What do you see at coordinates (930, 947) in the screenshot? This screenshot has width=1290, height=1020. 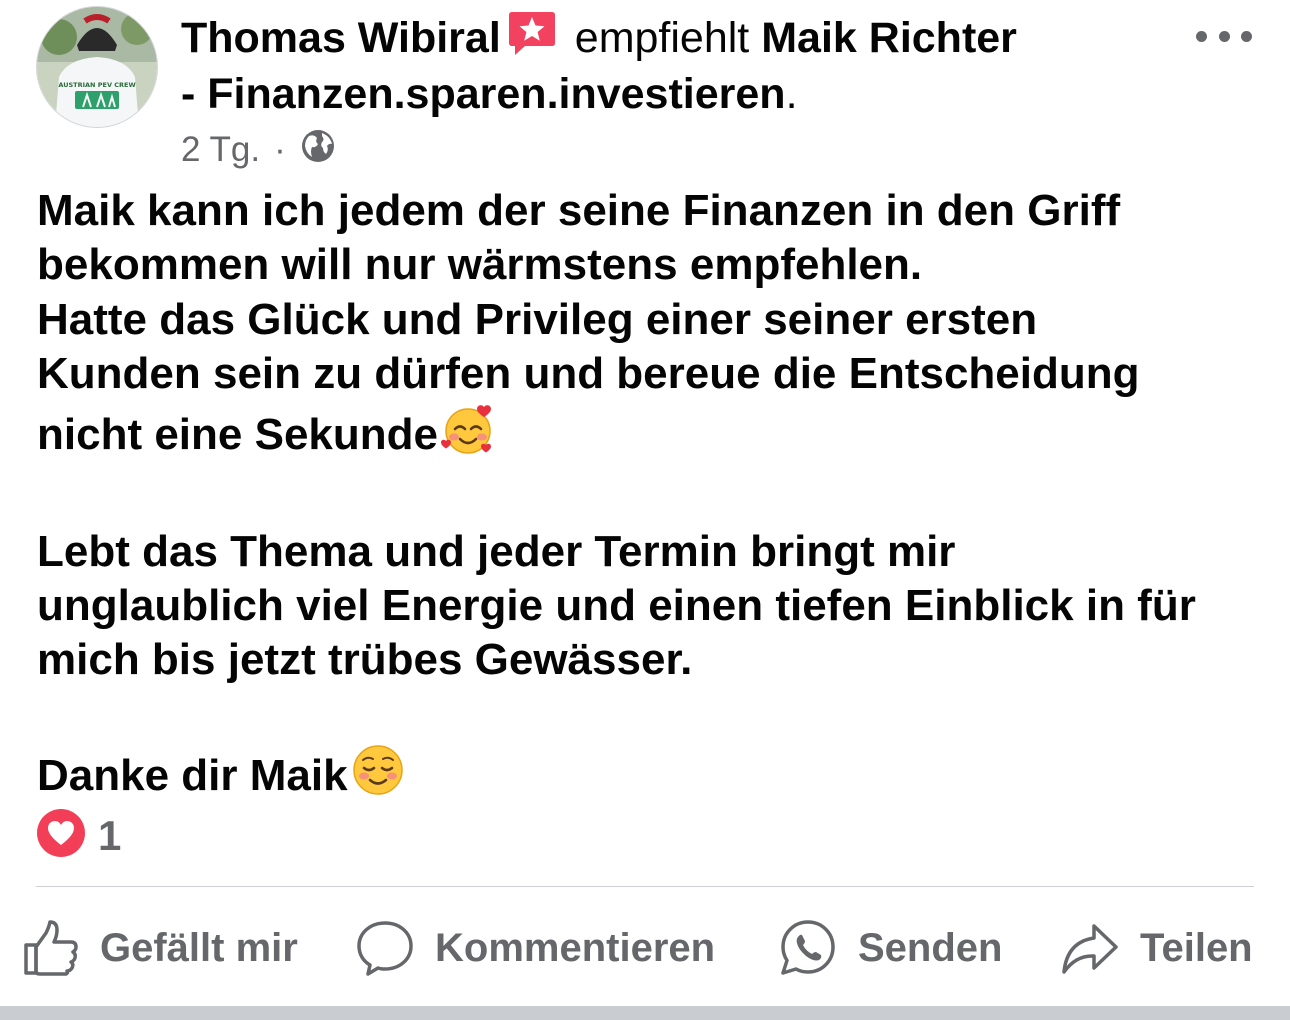 I see `send-label: Senden` at bounding box center [930, 947].